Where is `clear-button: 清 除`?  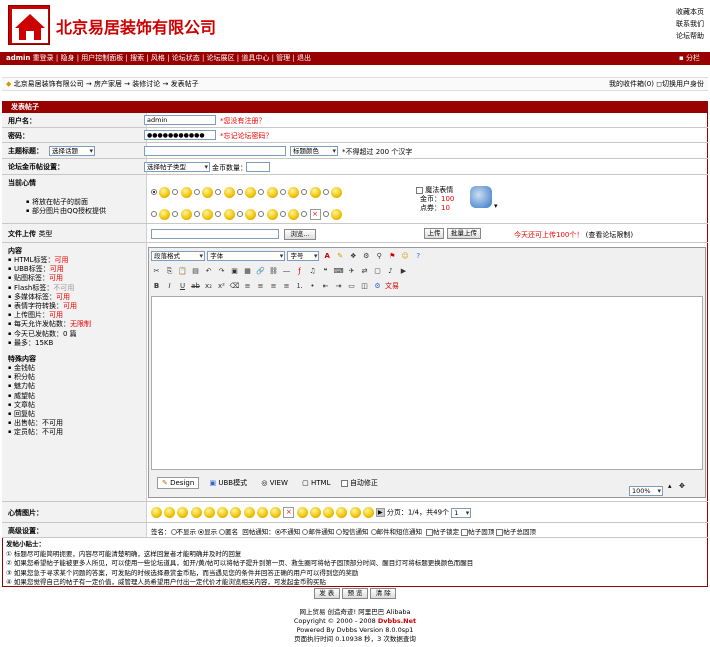 clear-button: 清 除 is located at coordinates (383, 593).